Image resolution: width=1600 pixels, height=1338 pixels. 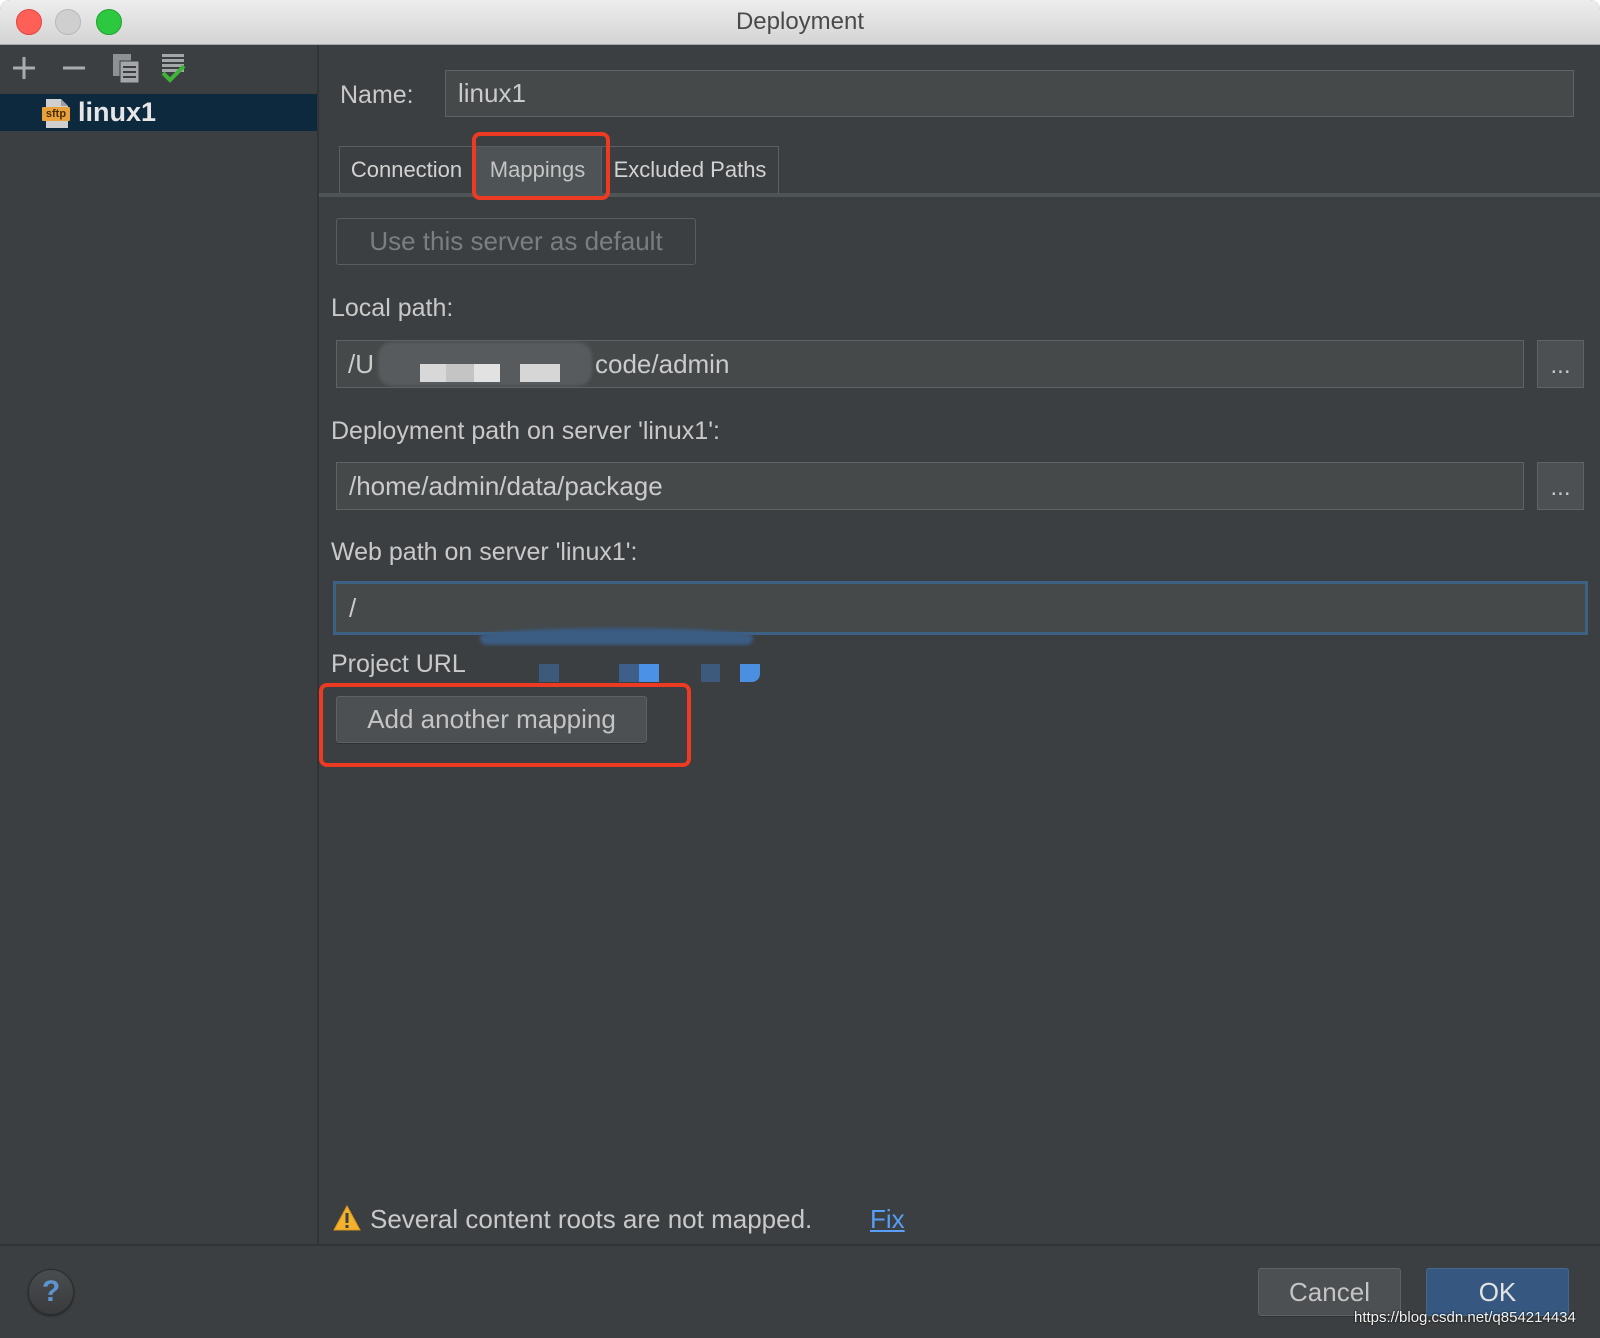 I want to click on warning-icon, so click(x=347, y=1218).